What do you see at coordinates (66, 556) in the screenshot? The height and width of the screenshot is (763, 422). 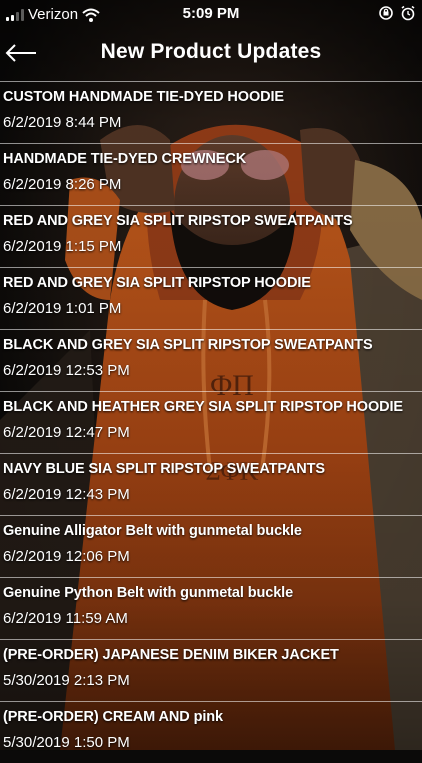 I see `item-date: 6/2/2019 12:06 PM` at bounding box center [66, 556].